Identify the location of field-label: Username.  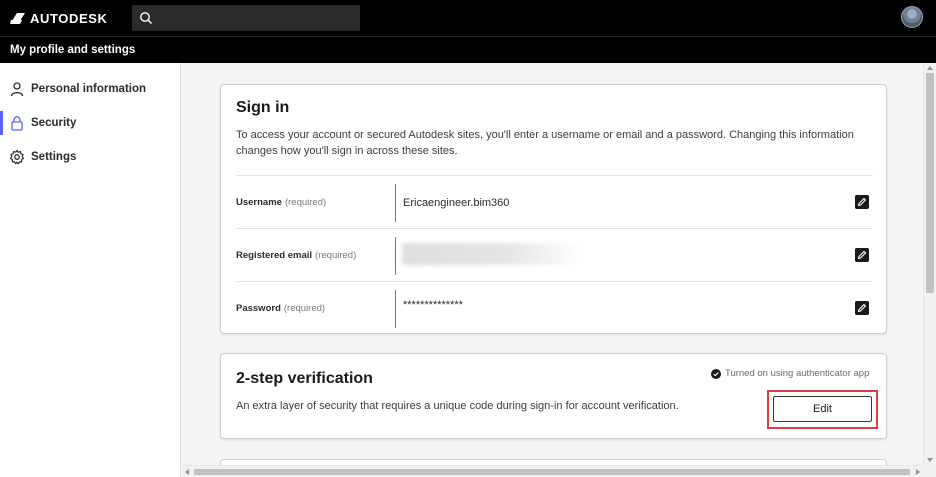
(259, 202).